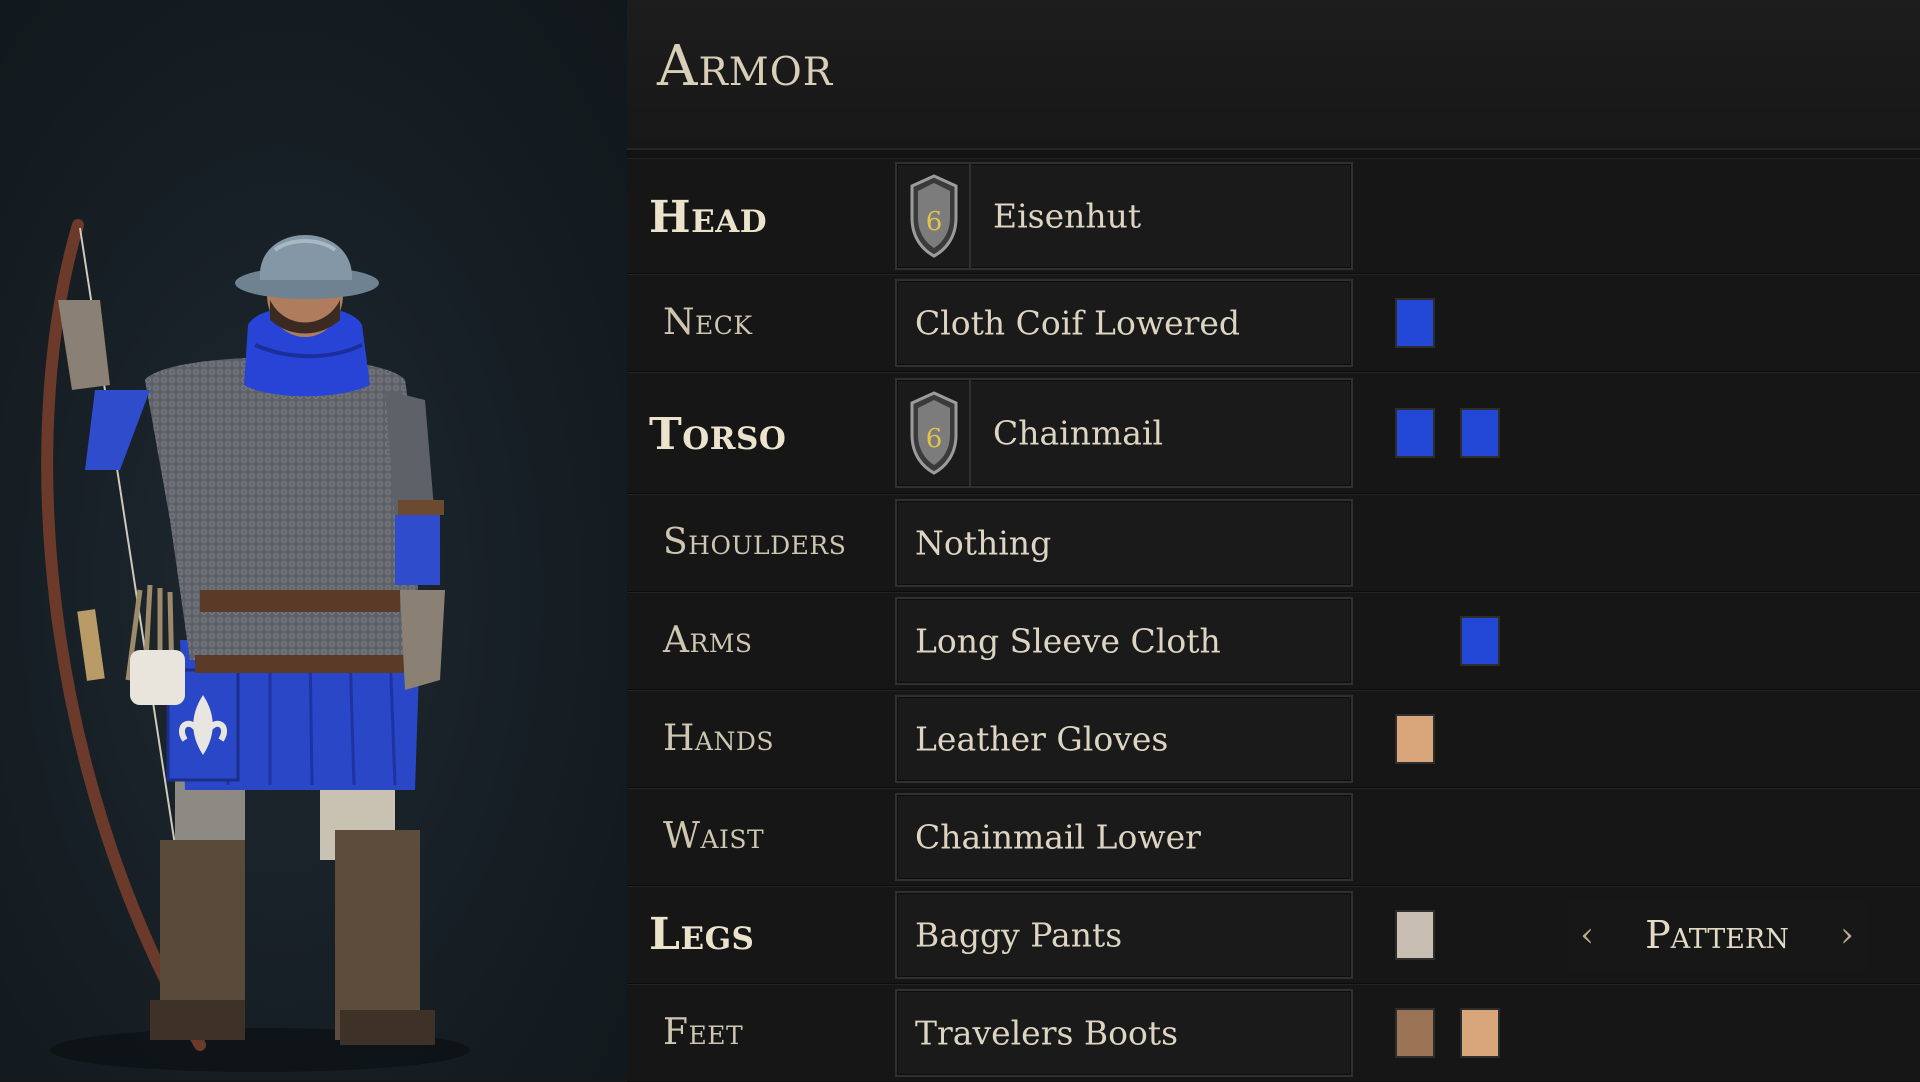  I want to click on panel-title: Armor, so click(745, 66).